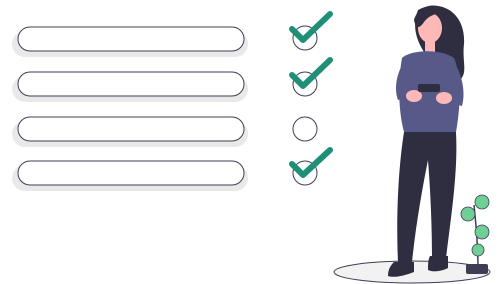 This screenshot has width=498, height=284. Describe the element at coordinates (475, 234) in the screenshot. I see `plant-icon` at that location.